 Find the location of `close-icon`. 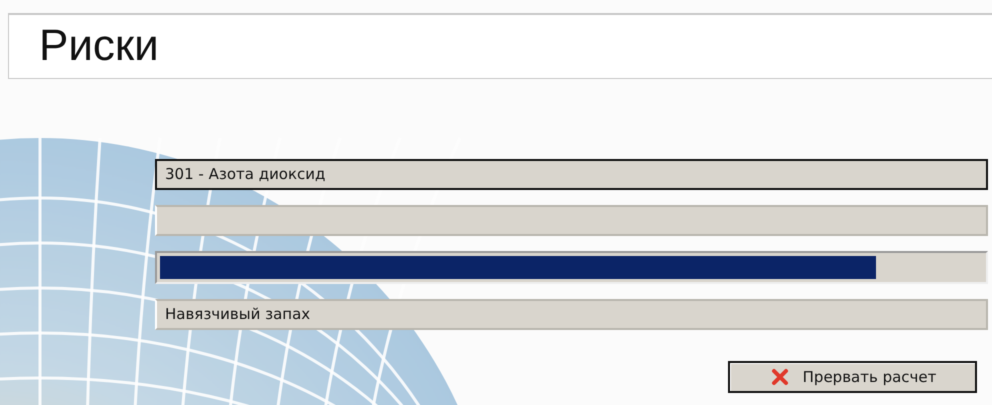

close-icon is located at coordinates (779, 377).